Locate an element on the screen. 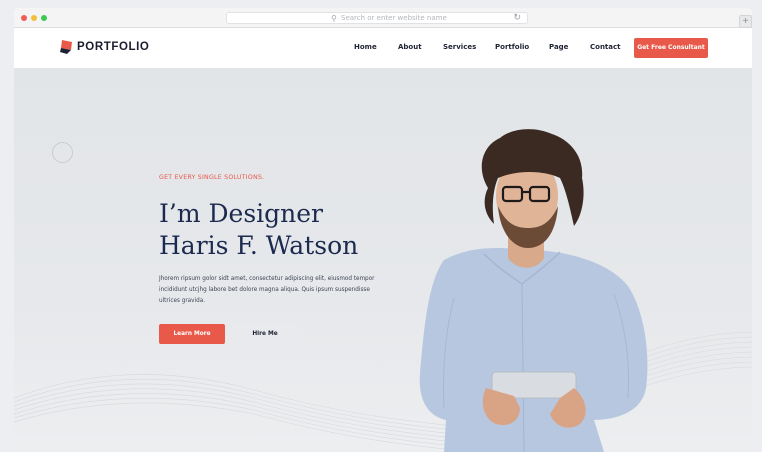  address-bar-placeholder: Search or enter website name is located at coordinates (394, 18).